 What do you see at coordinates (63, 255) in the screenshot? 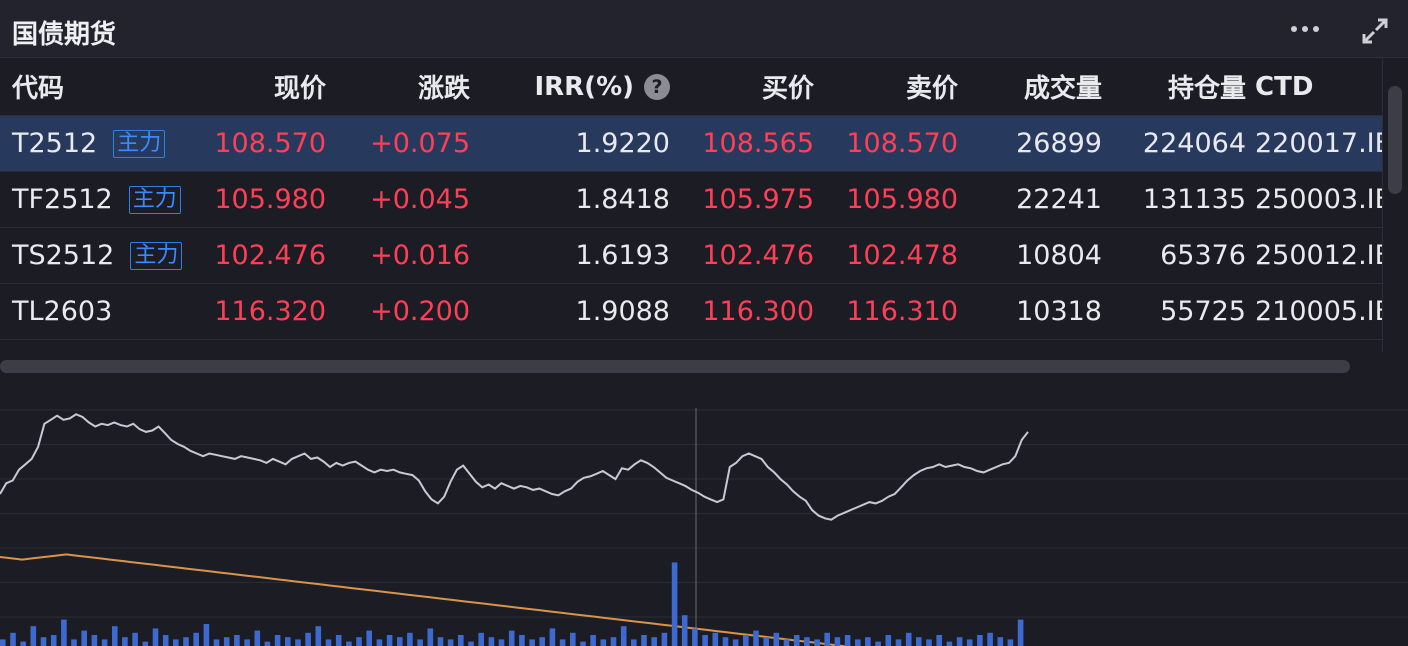
I see `row-code: TS2512` at bounding box center [63, 255].